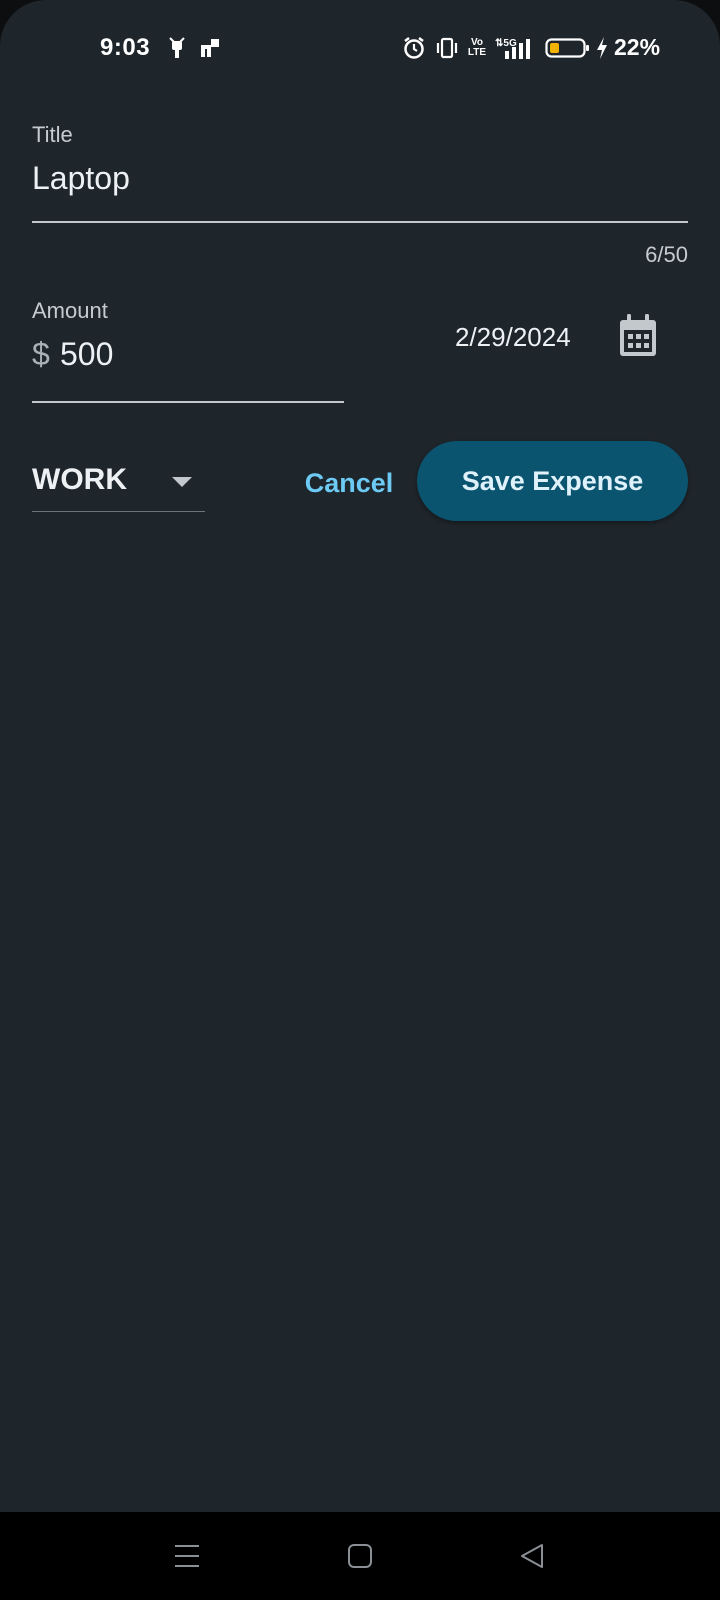 This screenshot has width=720, height=1600. I want to click on navigation-bar, so click(360, 1556).